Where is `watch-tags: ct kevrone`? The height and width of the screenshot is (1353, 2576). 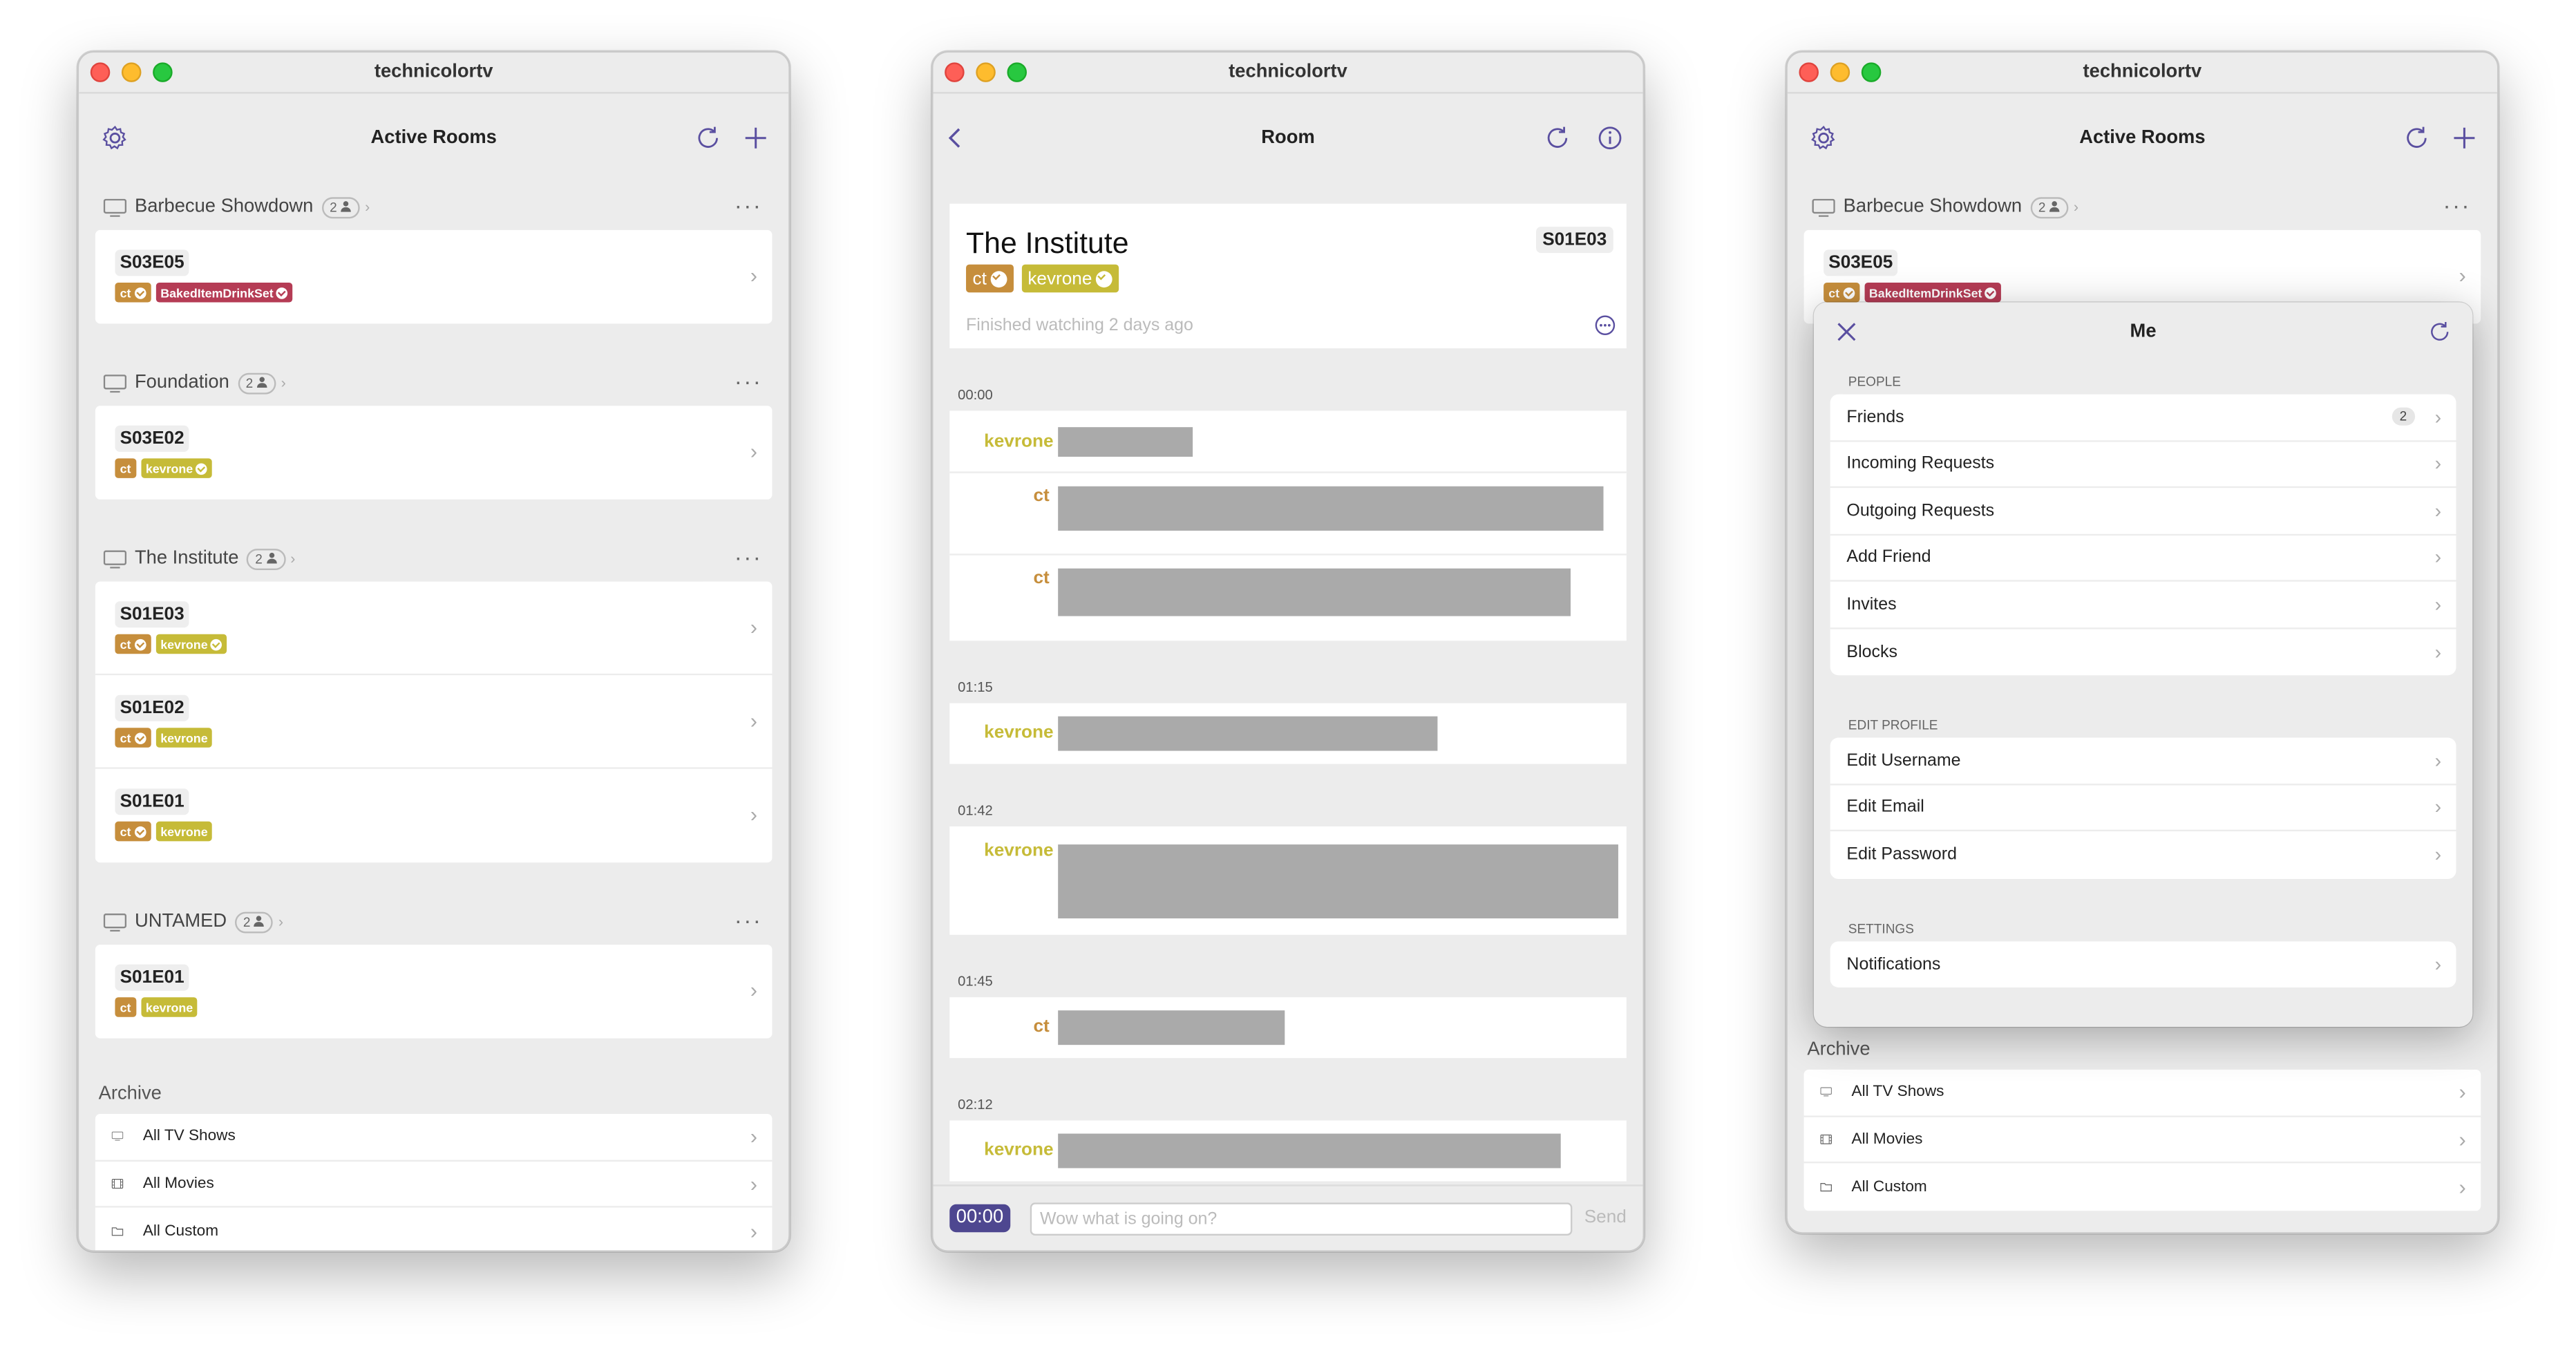
watch-tags: ct kevrone is located at coordinates (443, 644).